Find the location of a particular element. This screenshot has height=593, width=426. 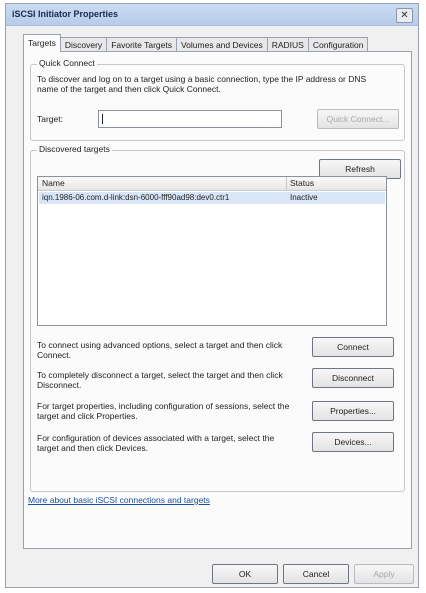

column-separator is located at coordinates (286, 183).